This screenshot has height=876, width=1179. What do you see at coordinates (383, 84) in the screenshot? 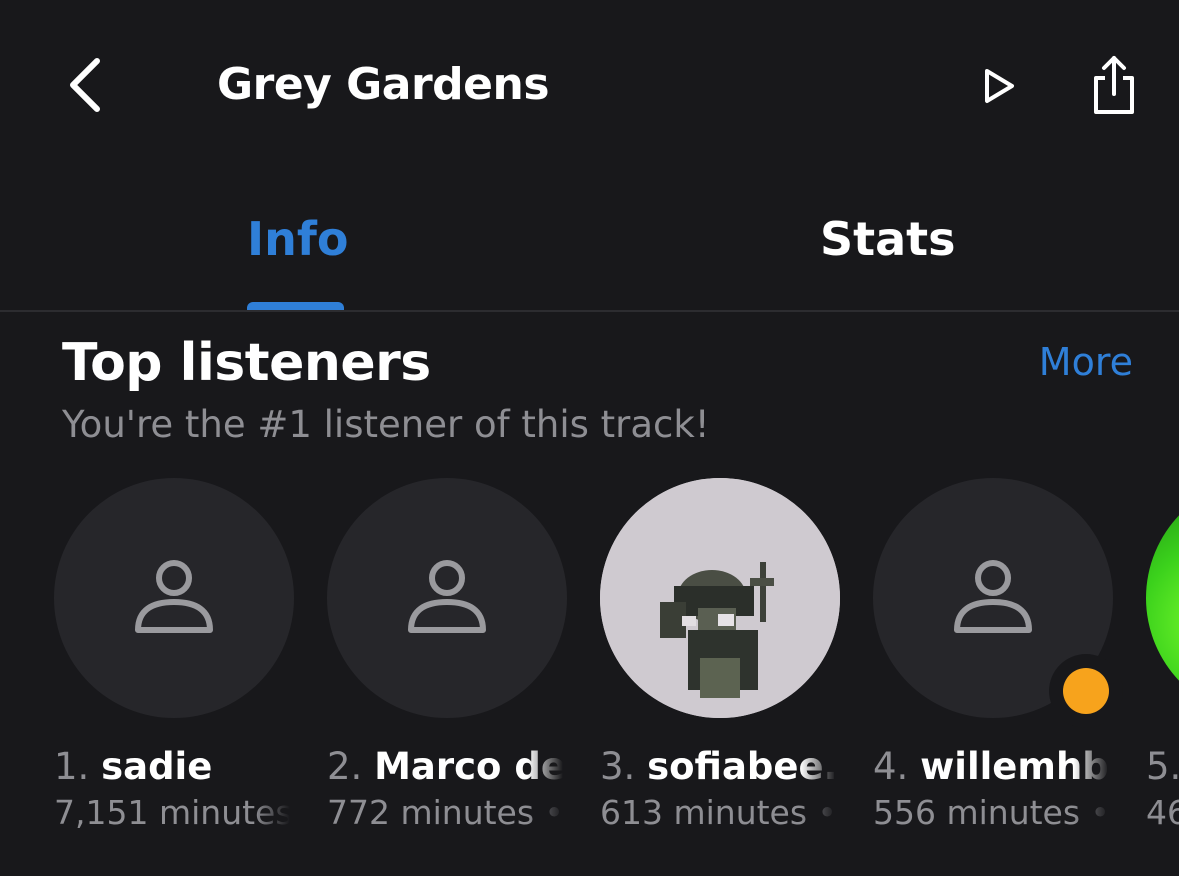
I see `page-title: Grey Gardens` at bounding box center [383, 84].